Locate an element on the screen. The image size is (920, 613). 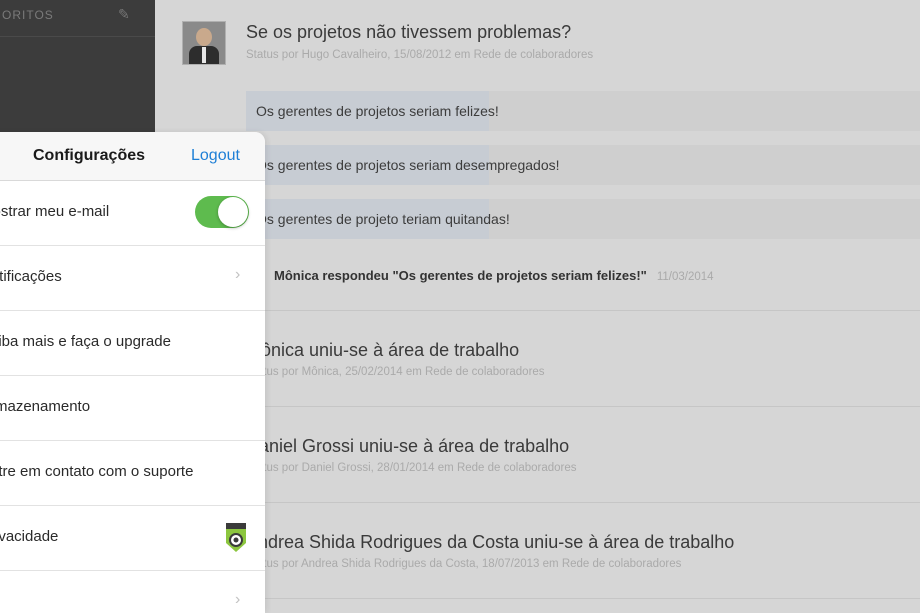
settings-row-label: Notificações is located at coordinates (31, 276).